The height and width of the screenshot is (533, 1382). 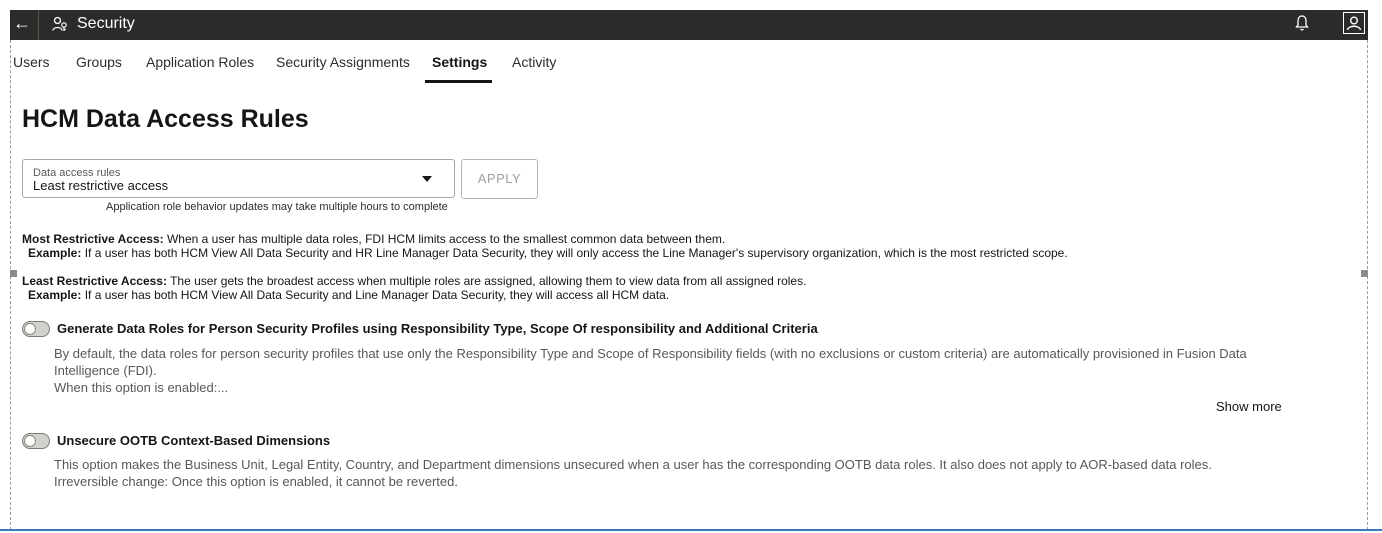 What do you see at coordinates (1354, 23) in the screenshot?
I see `user-avatar-icon` at bounding box center [1354, 23].